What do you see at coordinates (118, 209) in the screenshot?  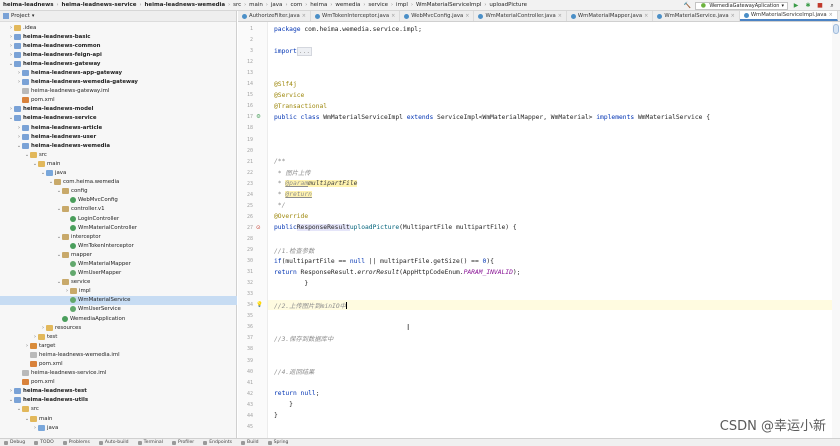 I see `tree-node: ⌄ controller.v1` at bounding box center [118, 209].